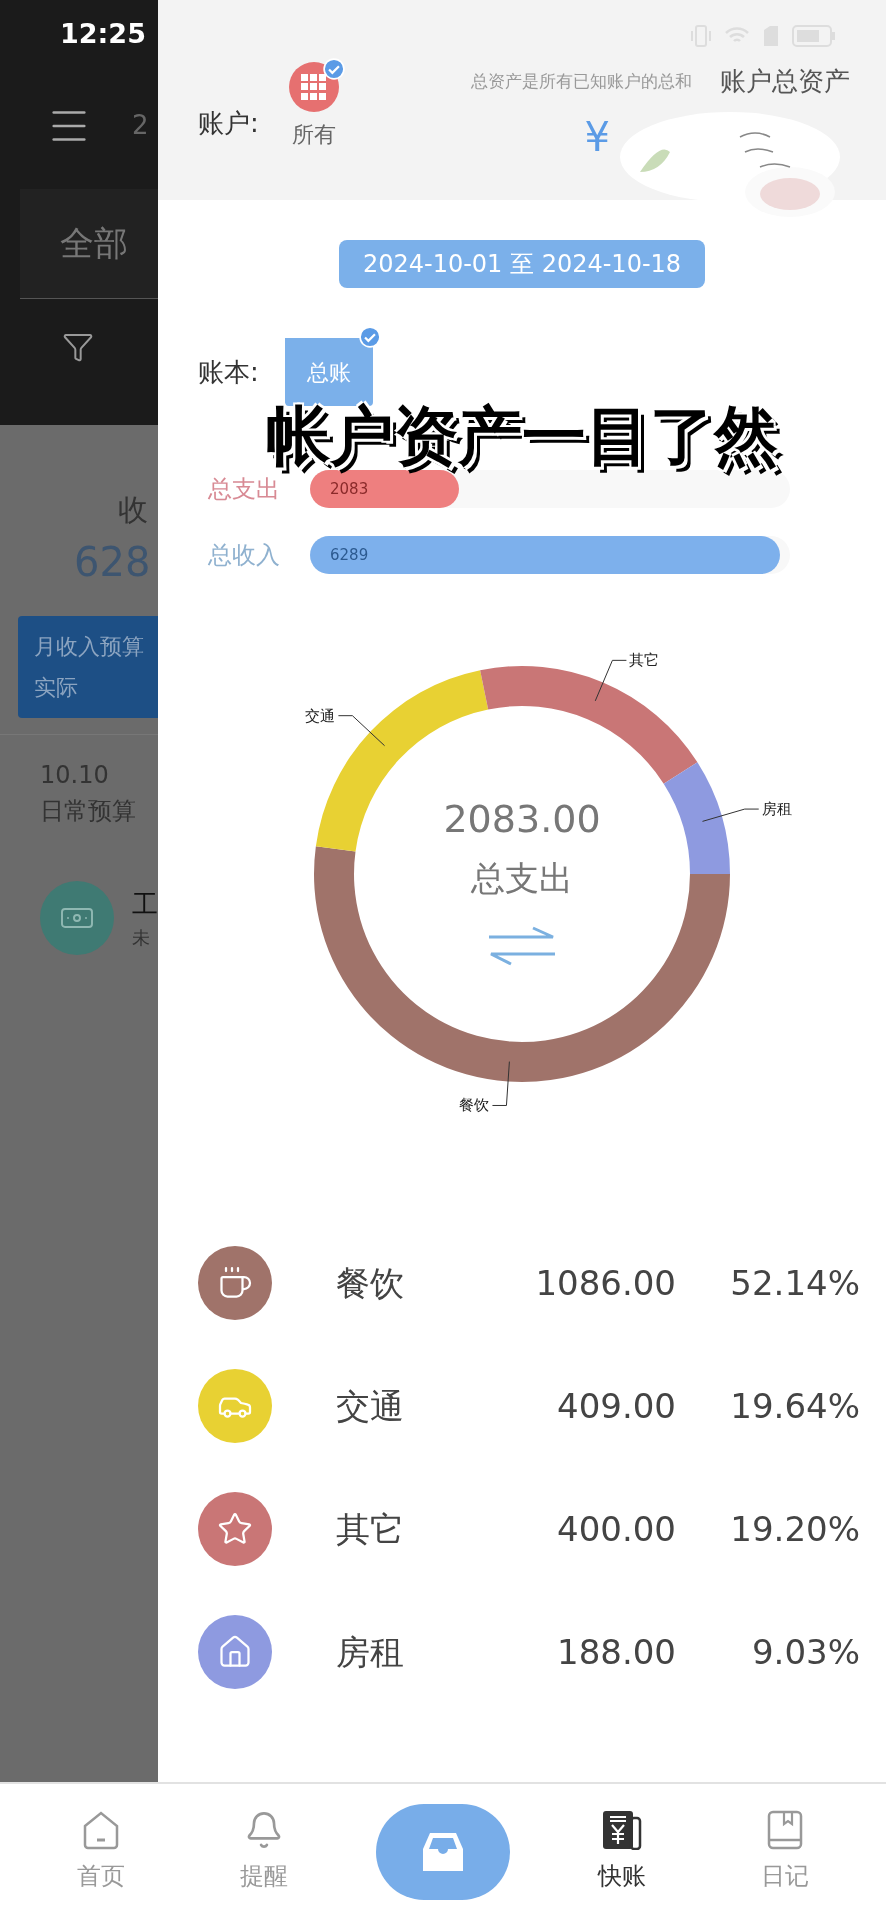 The width and height of the screenshot is (886, 1920). Describe the element at coordinates (805, 1652) in the screenshot. I see `category-percent: 9.03%` at that location.